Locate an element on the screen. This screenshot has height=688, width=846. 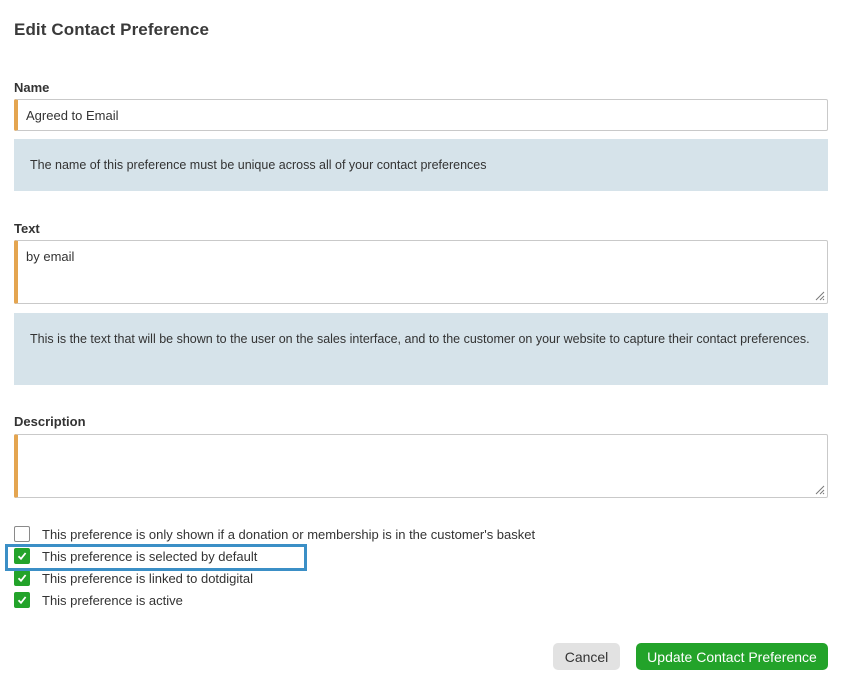
name-input: Agreed to Email is located at coordinates (421, 115).